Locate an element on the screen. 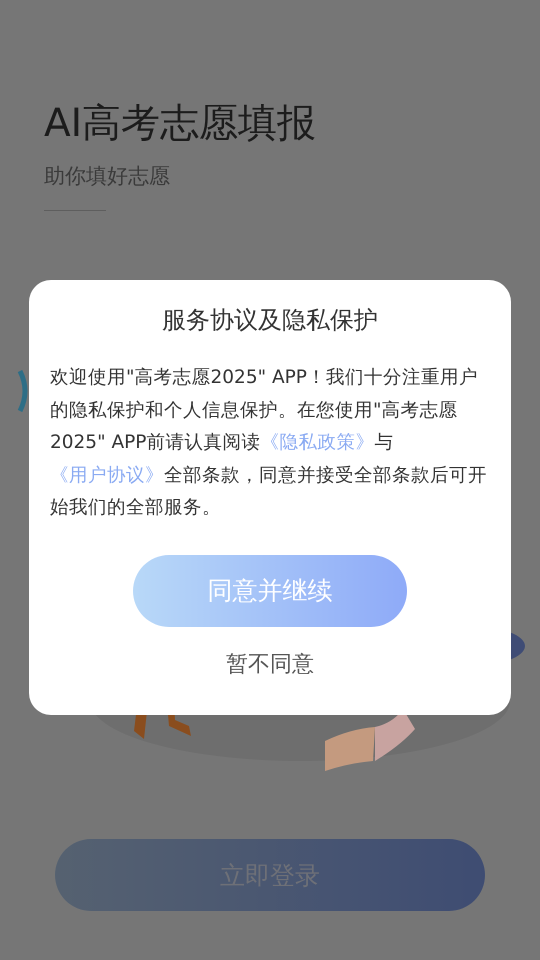 The height and width of the screenshot is (960, 540). policy-link: 《用户协议》 is located at coordinates (107, 475).